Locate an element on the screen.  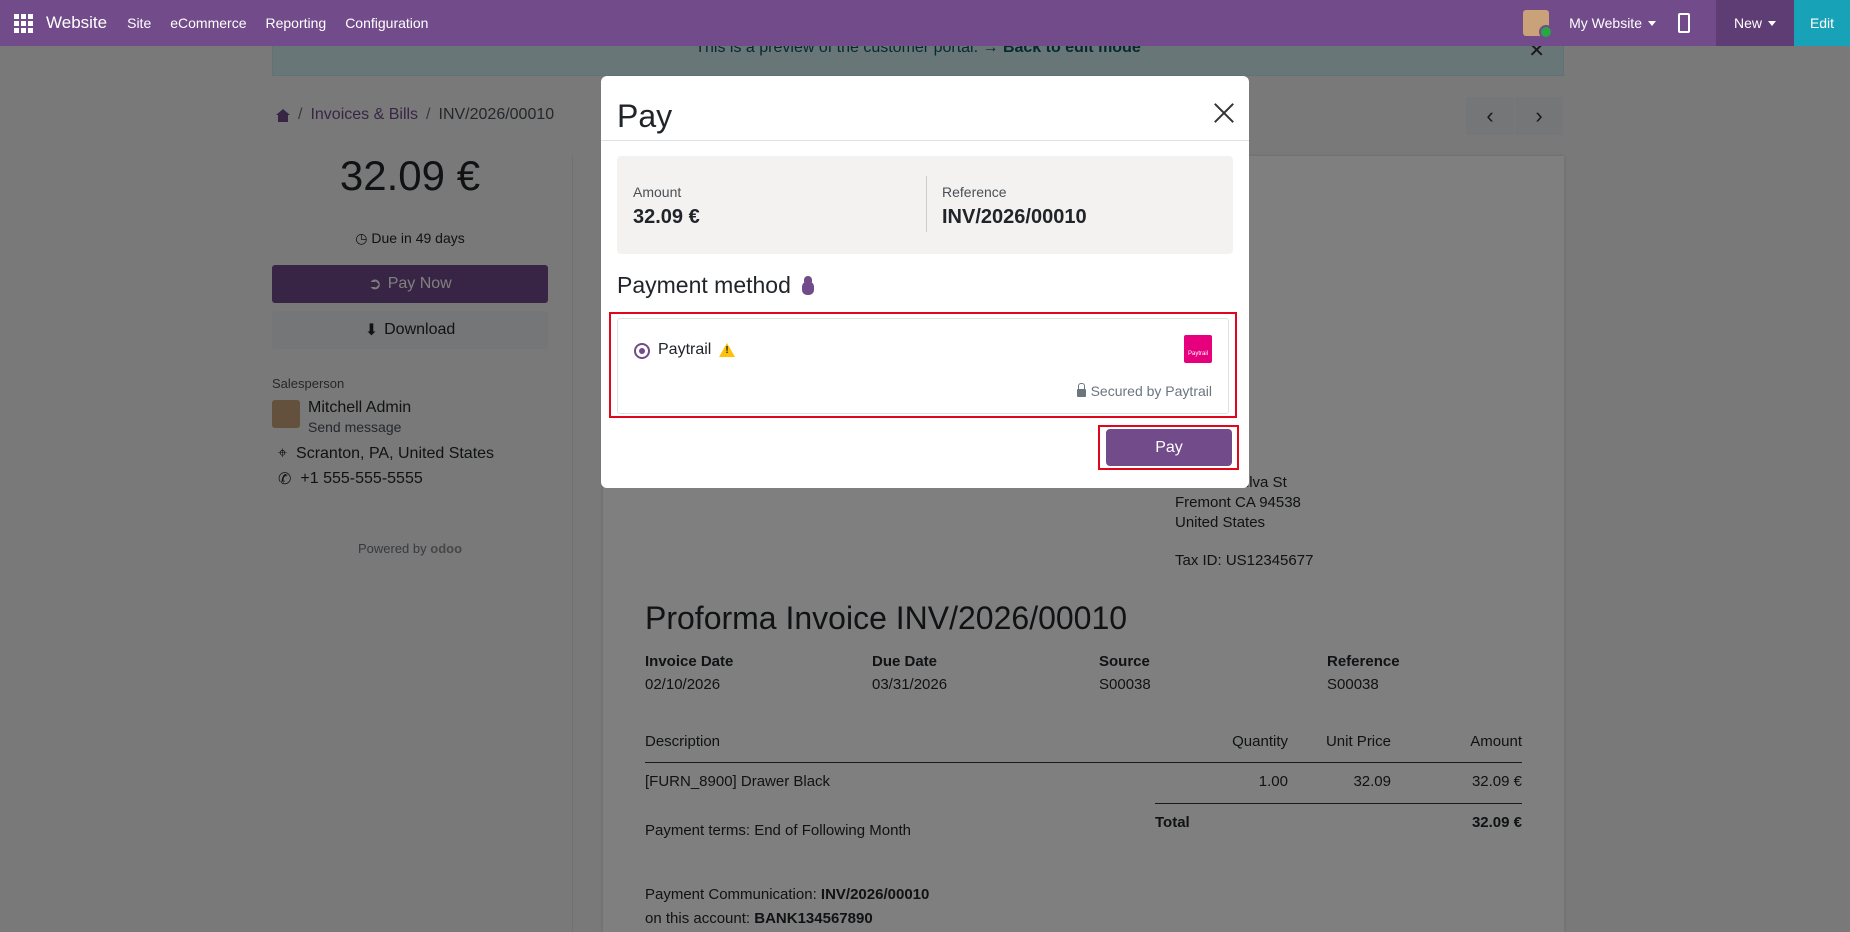
payment-summary: Amount 32.09 € Reference INV/2026/00010 is located at coordinates (925, 205).